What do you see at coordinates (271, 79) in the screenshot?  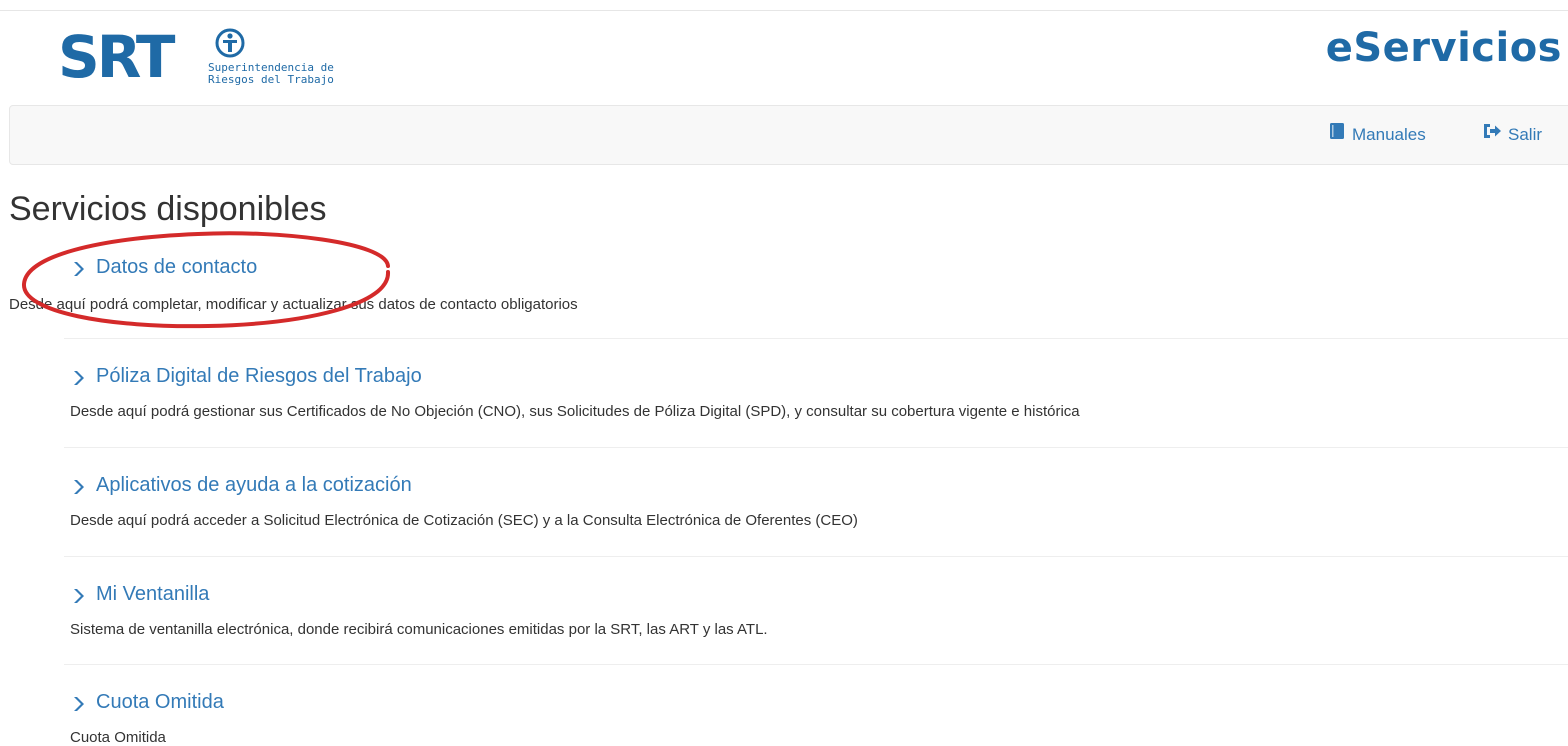 I see `svg-text: Riesgos del Trabajo` at bounding box center [271, 79].